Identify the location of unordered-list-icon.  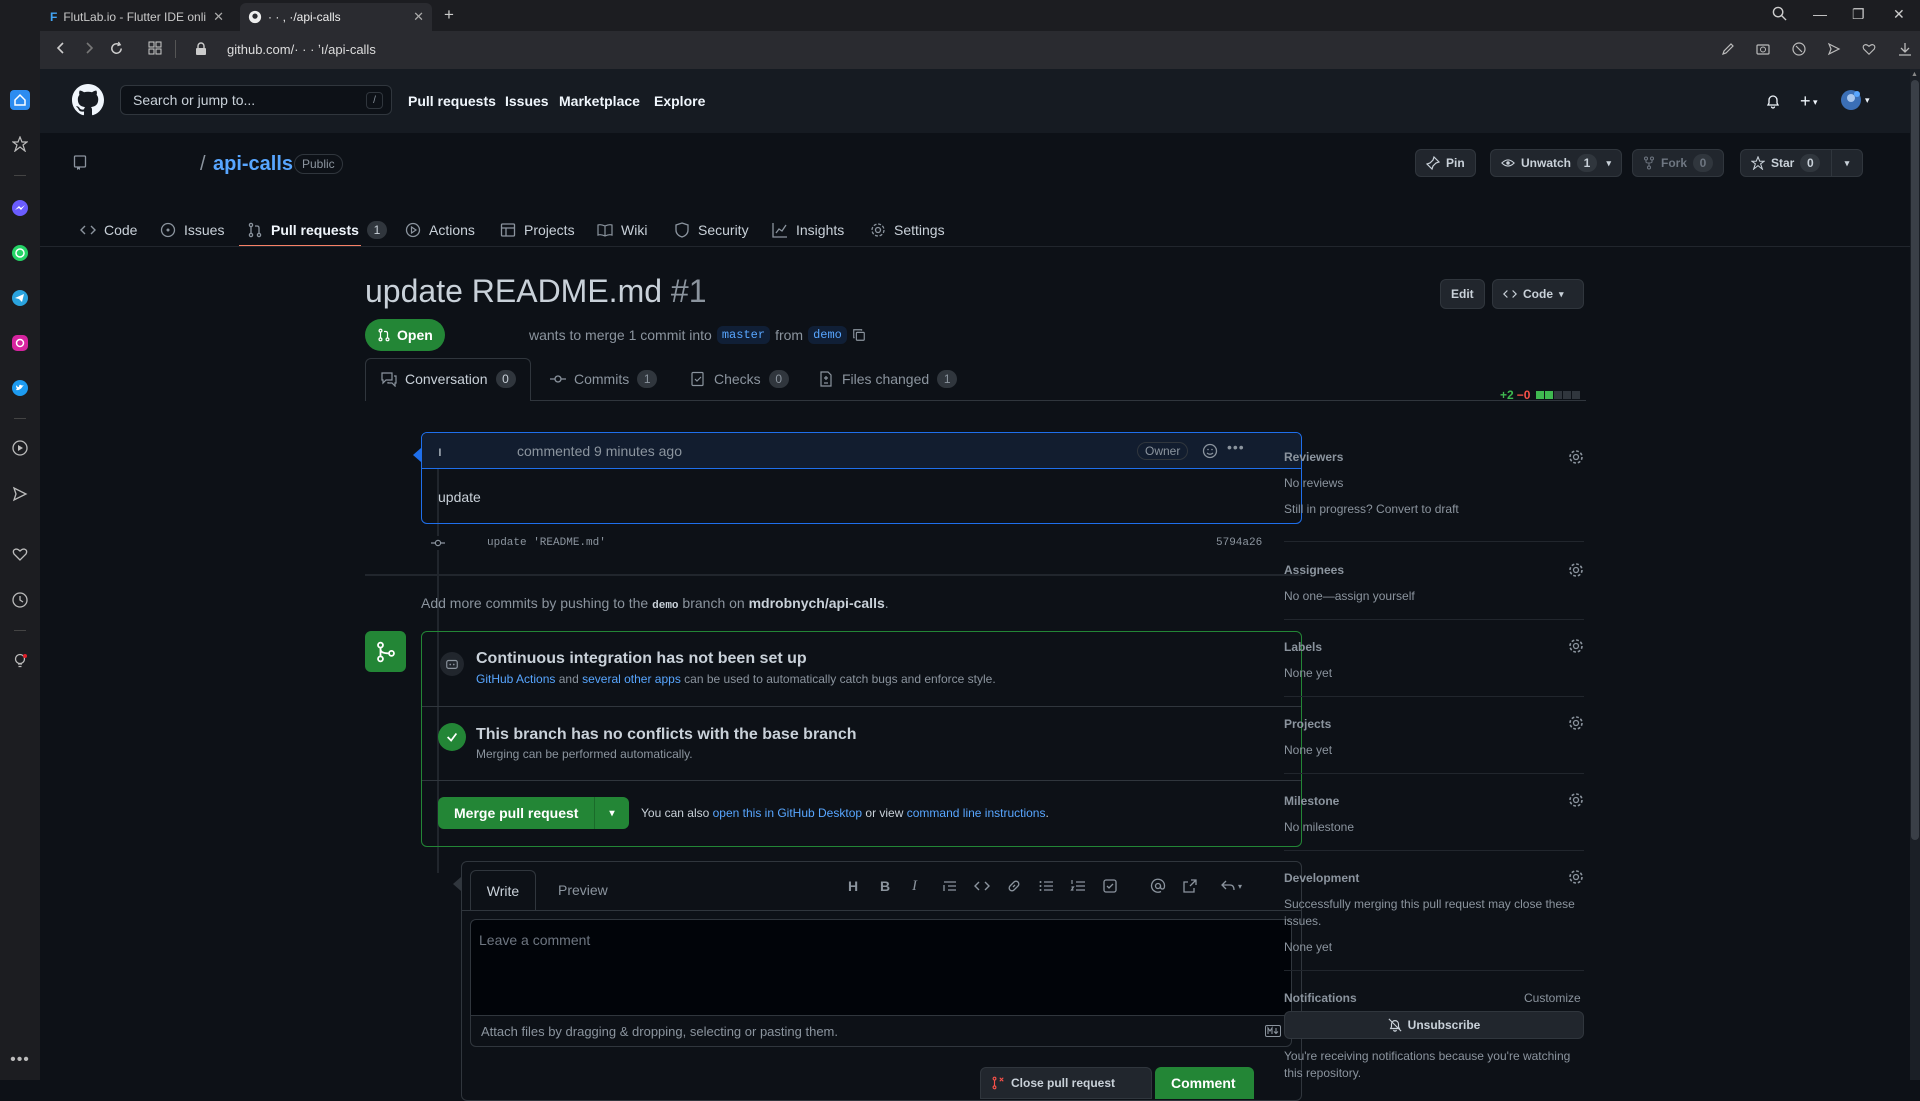
(1046, 886).